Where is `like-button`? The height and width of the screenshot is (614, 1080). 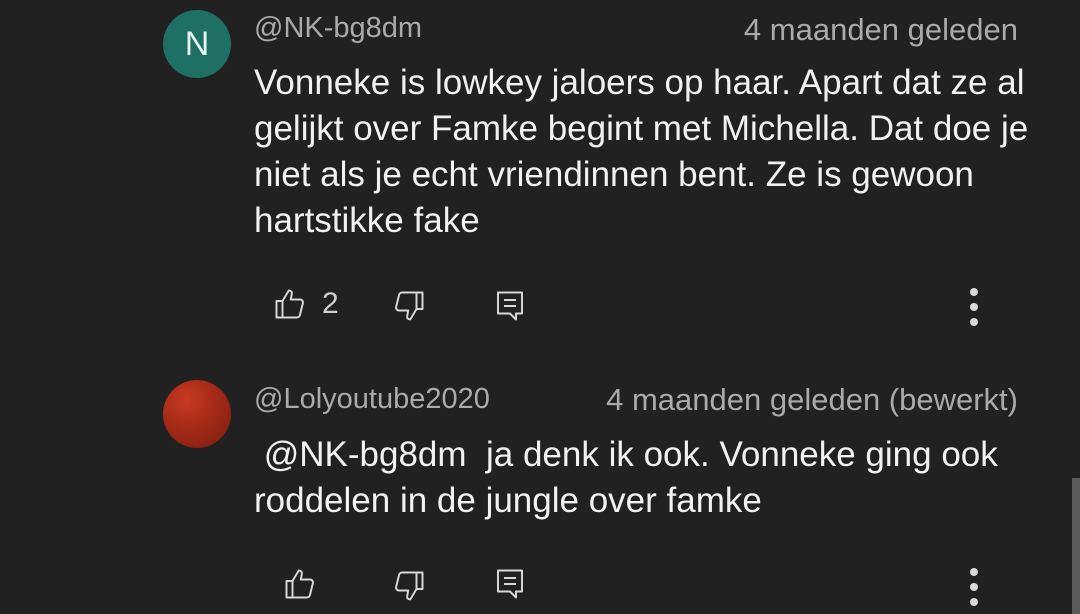 like-button is located at coordinates (307, 584).